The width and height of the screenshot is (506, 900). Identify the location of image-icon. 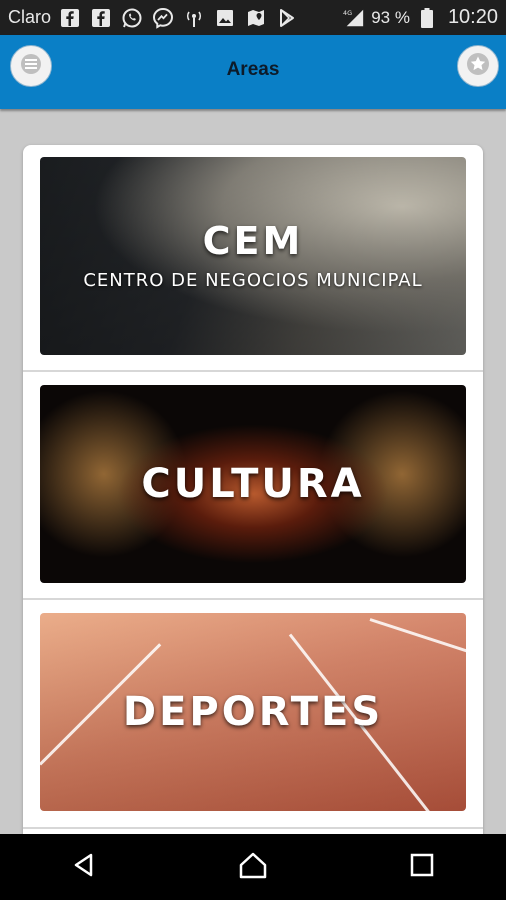
(225, 18).